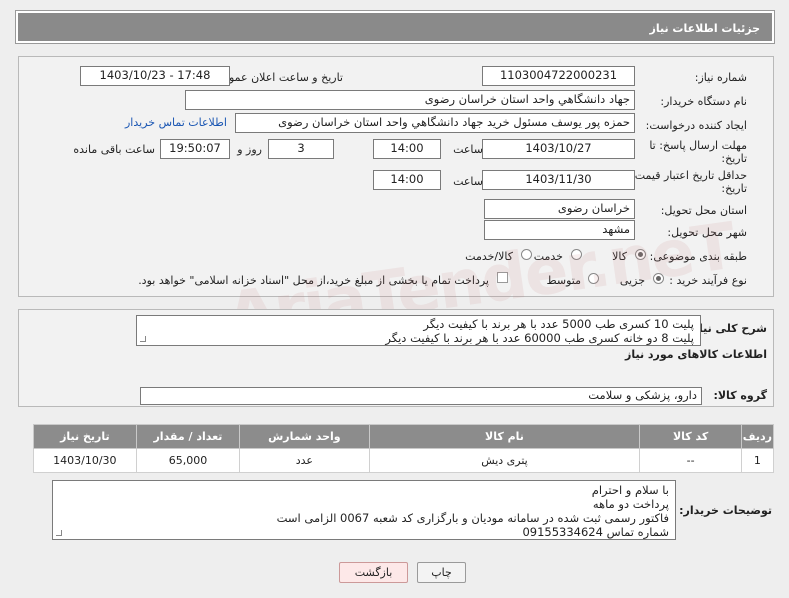  I want to click on buyer-notes-line-1: با سلام و احترام, so click(630, 490).